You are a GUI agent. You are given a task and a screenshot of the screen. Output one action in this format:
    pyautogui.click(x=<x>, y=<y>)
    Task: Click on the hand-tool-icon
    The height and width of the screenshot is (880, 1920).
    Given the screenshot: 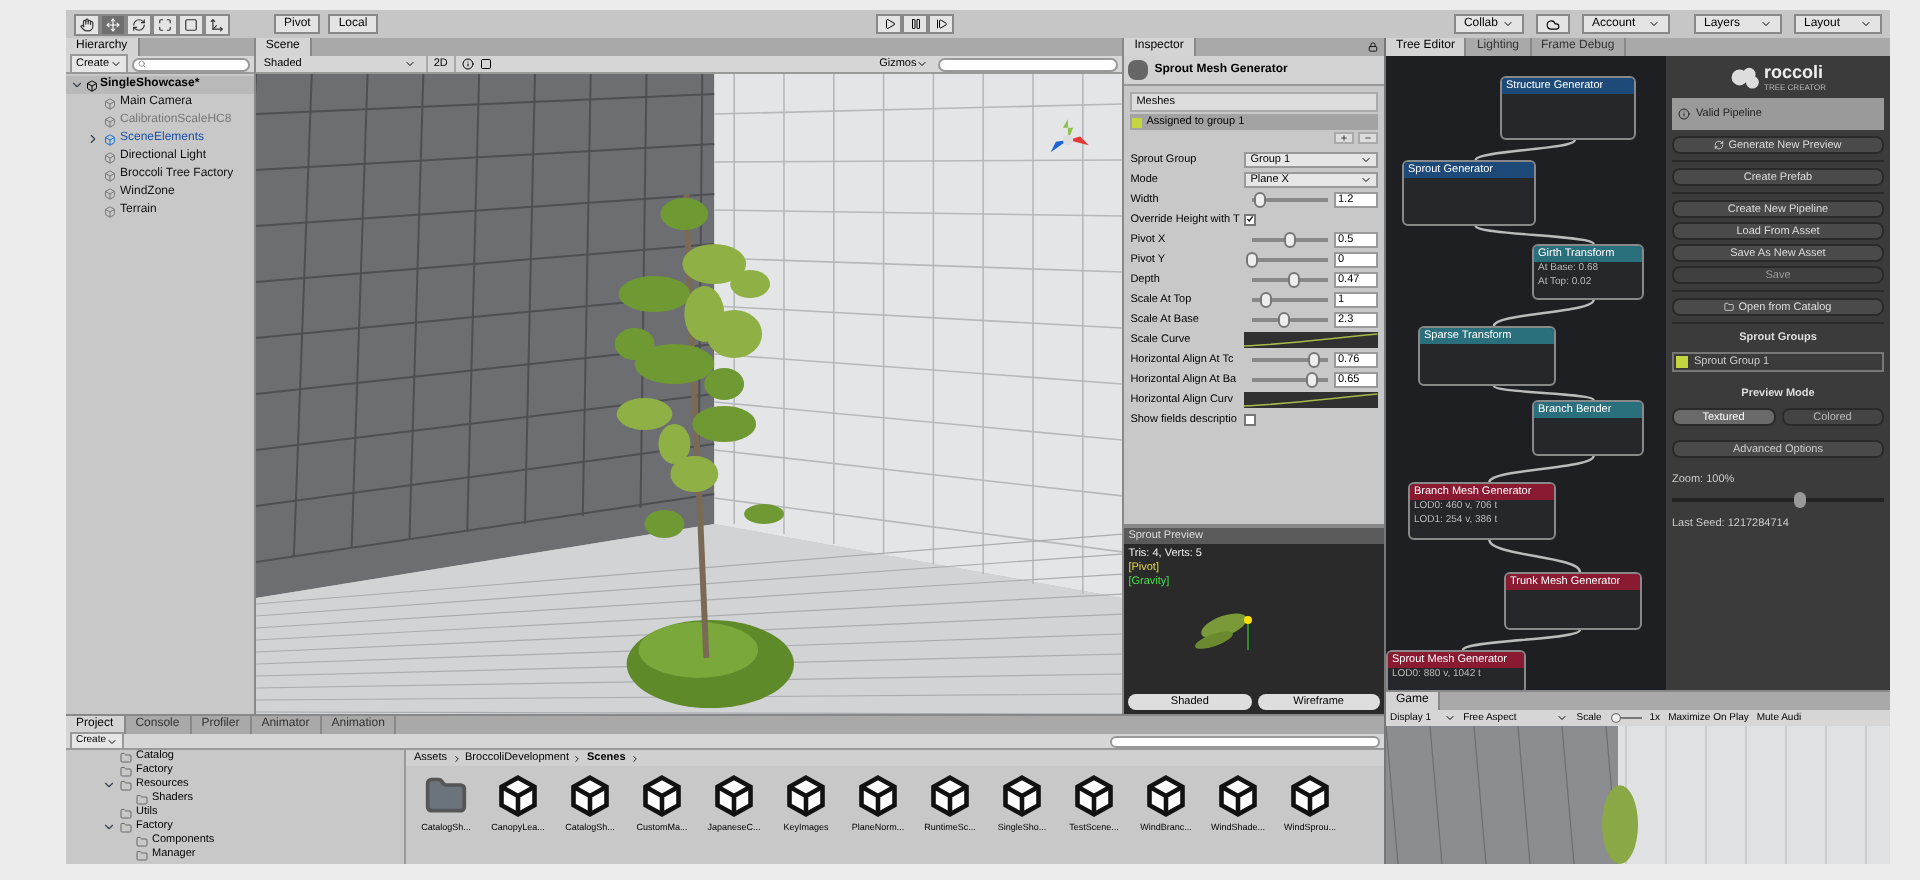 What is the action you would take?
    pyautogui.click(x=87, y=24)
    